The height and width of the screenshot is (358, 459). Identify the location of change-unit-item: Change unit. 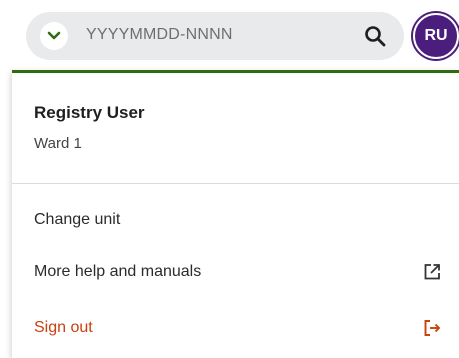
(239, 221).